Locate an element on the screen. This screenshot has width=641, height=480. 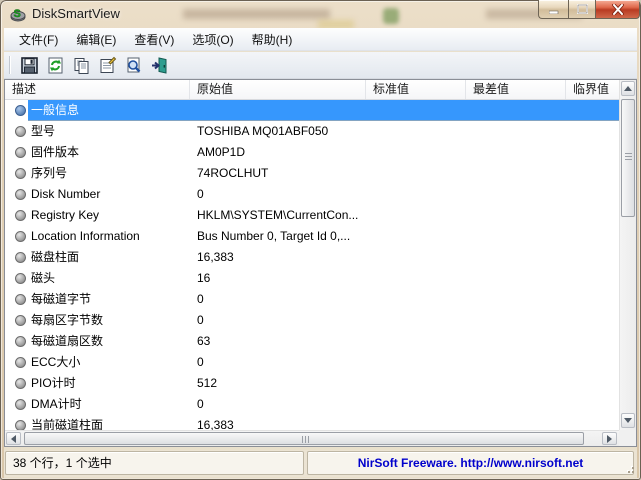
table-row: 磁头 16 is located at coordinates (312, 278).